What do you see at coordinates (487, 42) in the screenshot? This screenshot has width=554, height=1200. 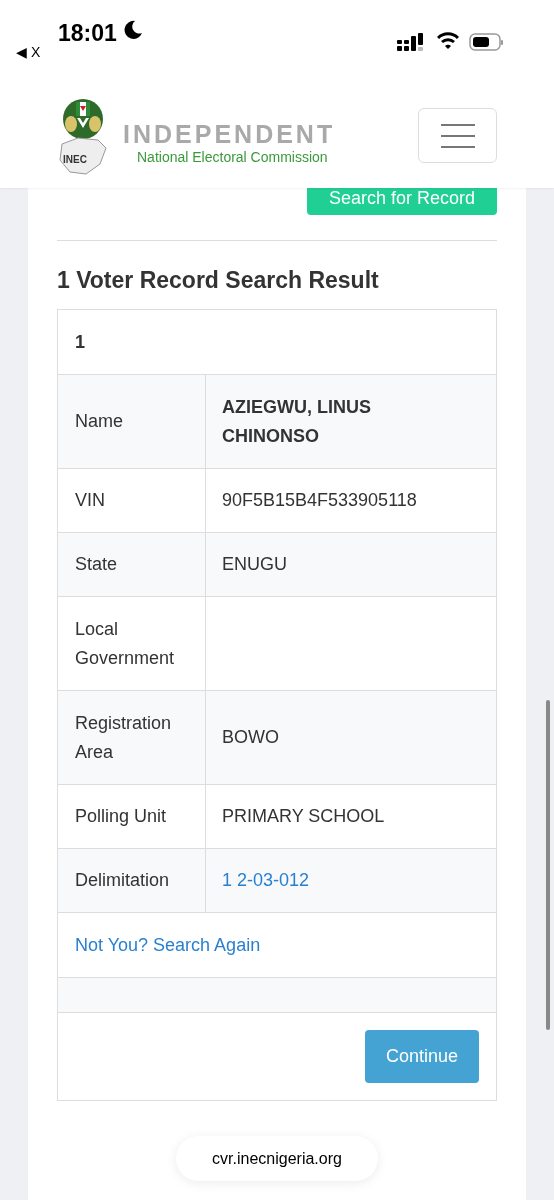 I see `battery-icon` at bounding box center [487, 42].